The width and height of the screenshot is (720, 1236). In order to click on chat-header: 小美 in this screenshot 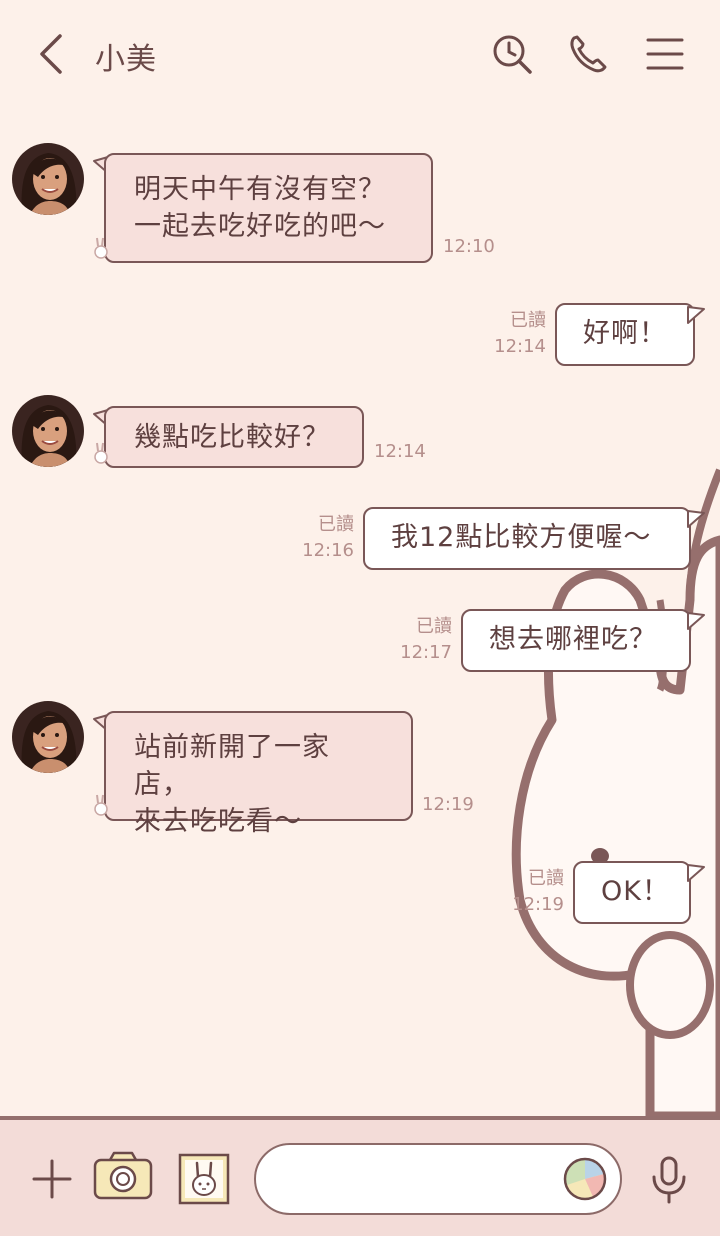, I will do `click(360, 55)`.